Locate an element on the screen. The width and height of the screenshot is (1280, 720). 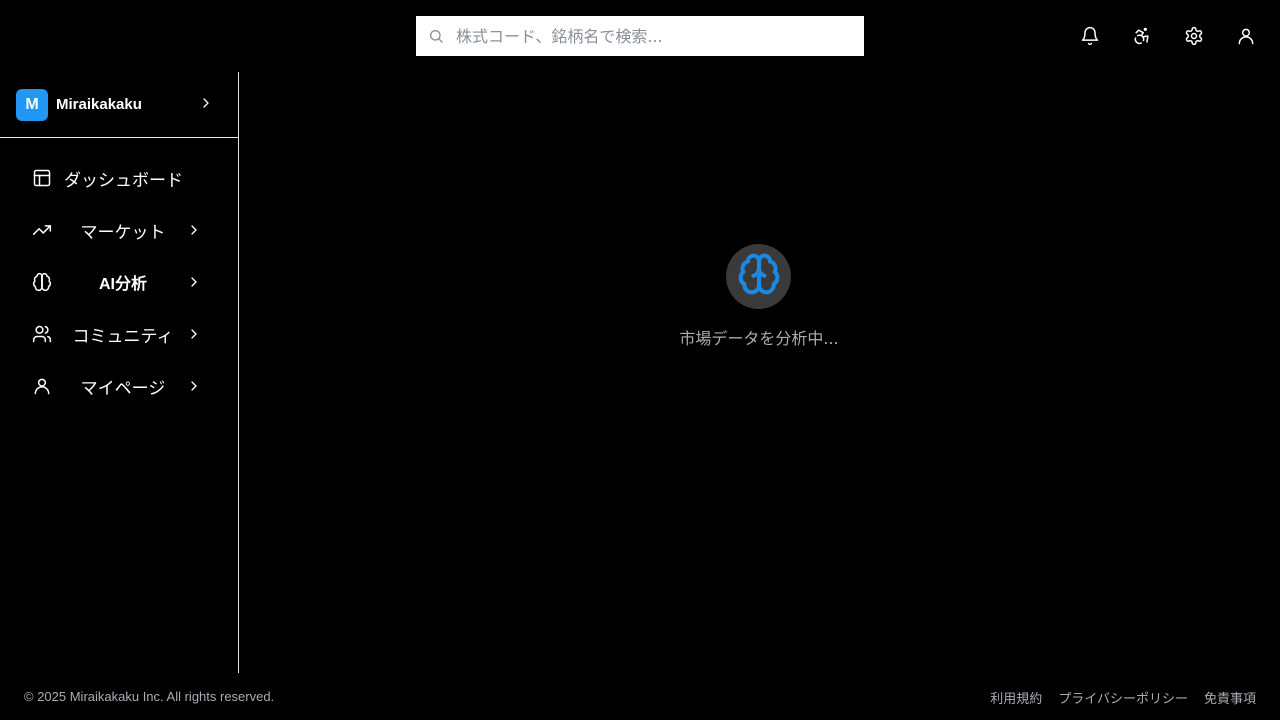
footer-links: 利用規約 プライバシーポリシー 免責事項 is located at coordinates (1123, 697).